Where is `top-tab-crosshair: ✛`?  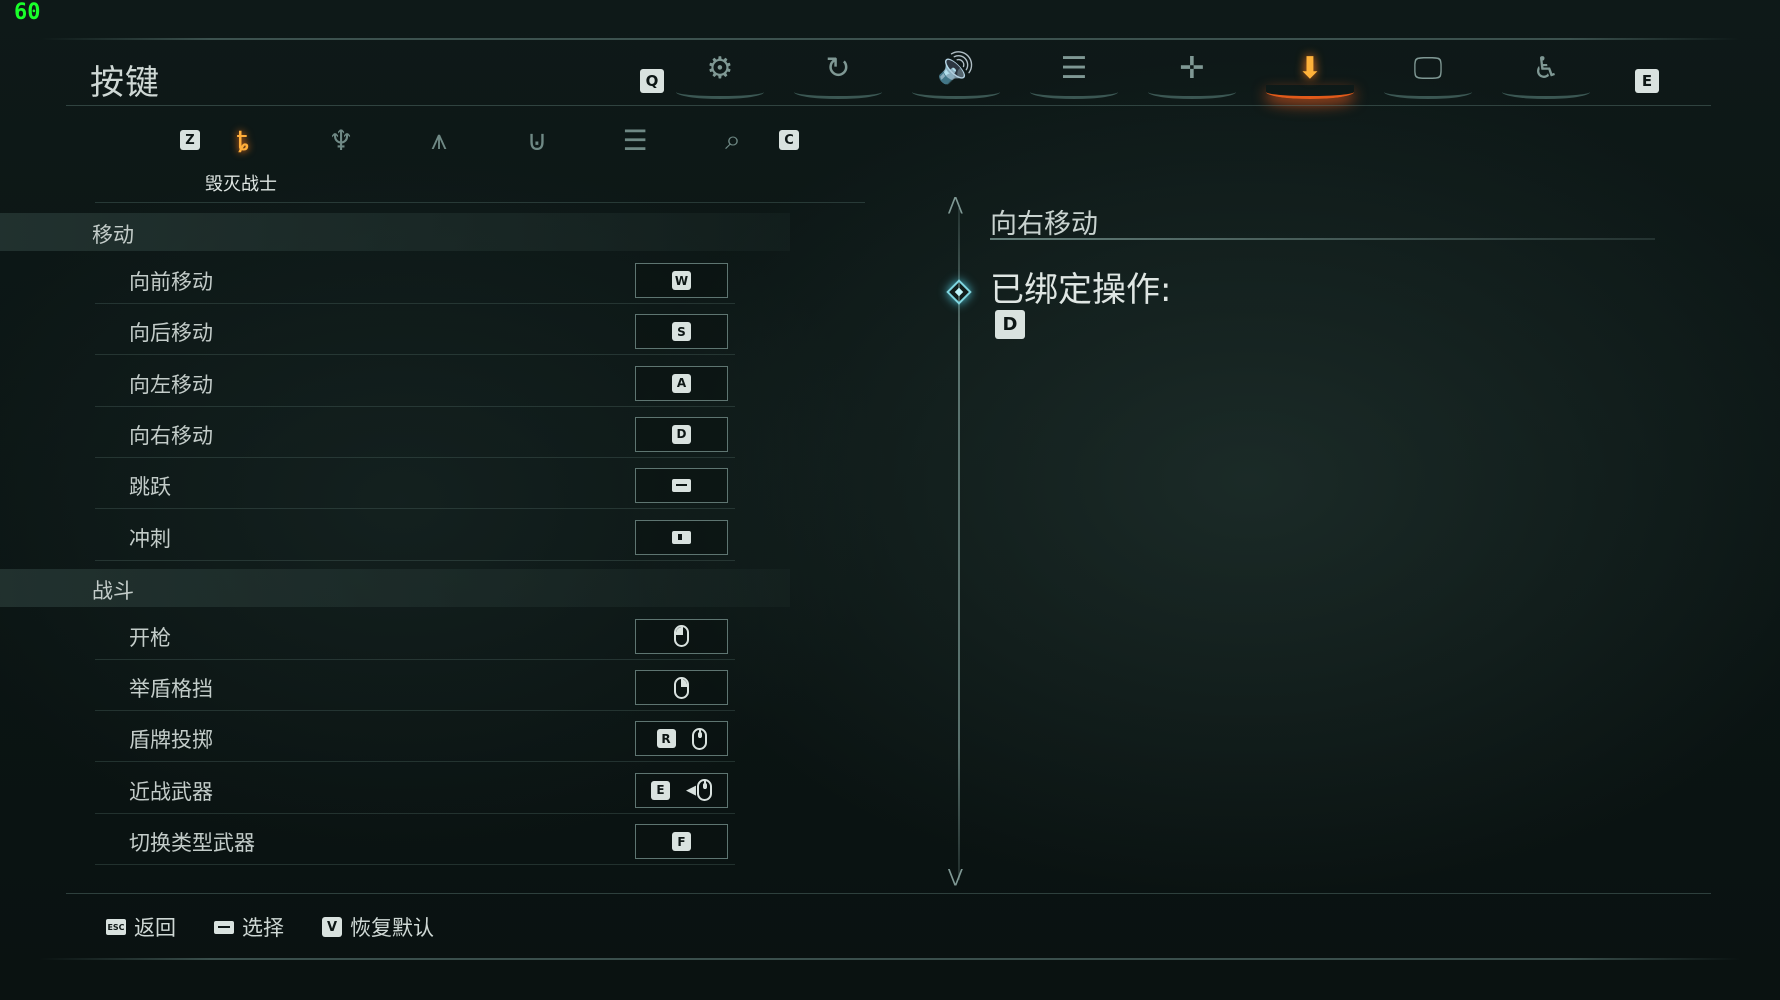 top-tab-crosshair: ✛ is located at coordinates (1192, 72).